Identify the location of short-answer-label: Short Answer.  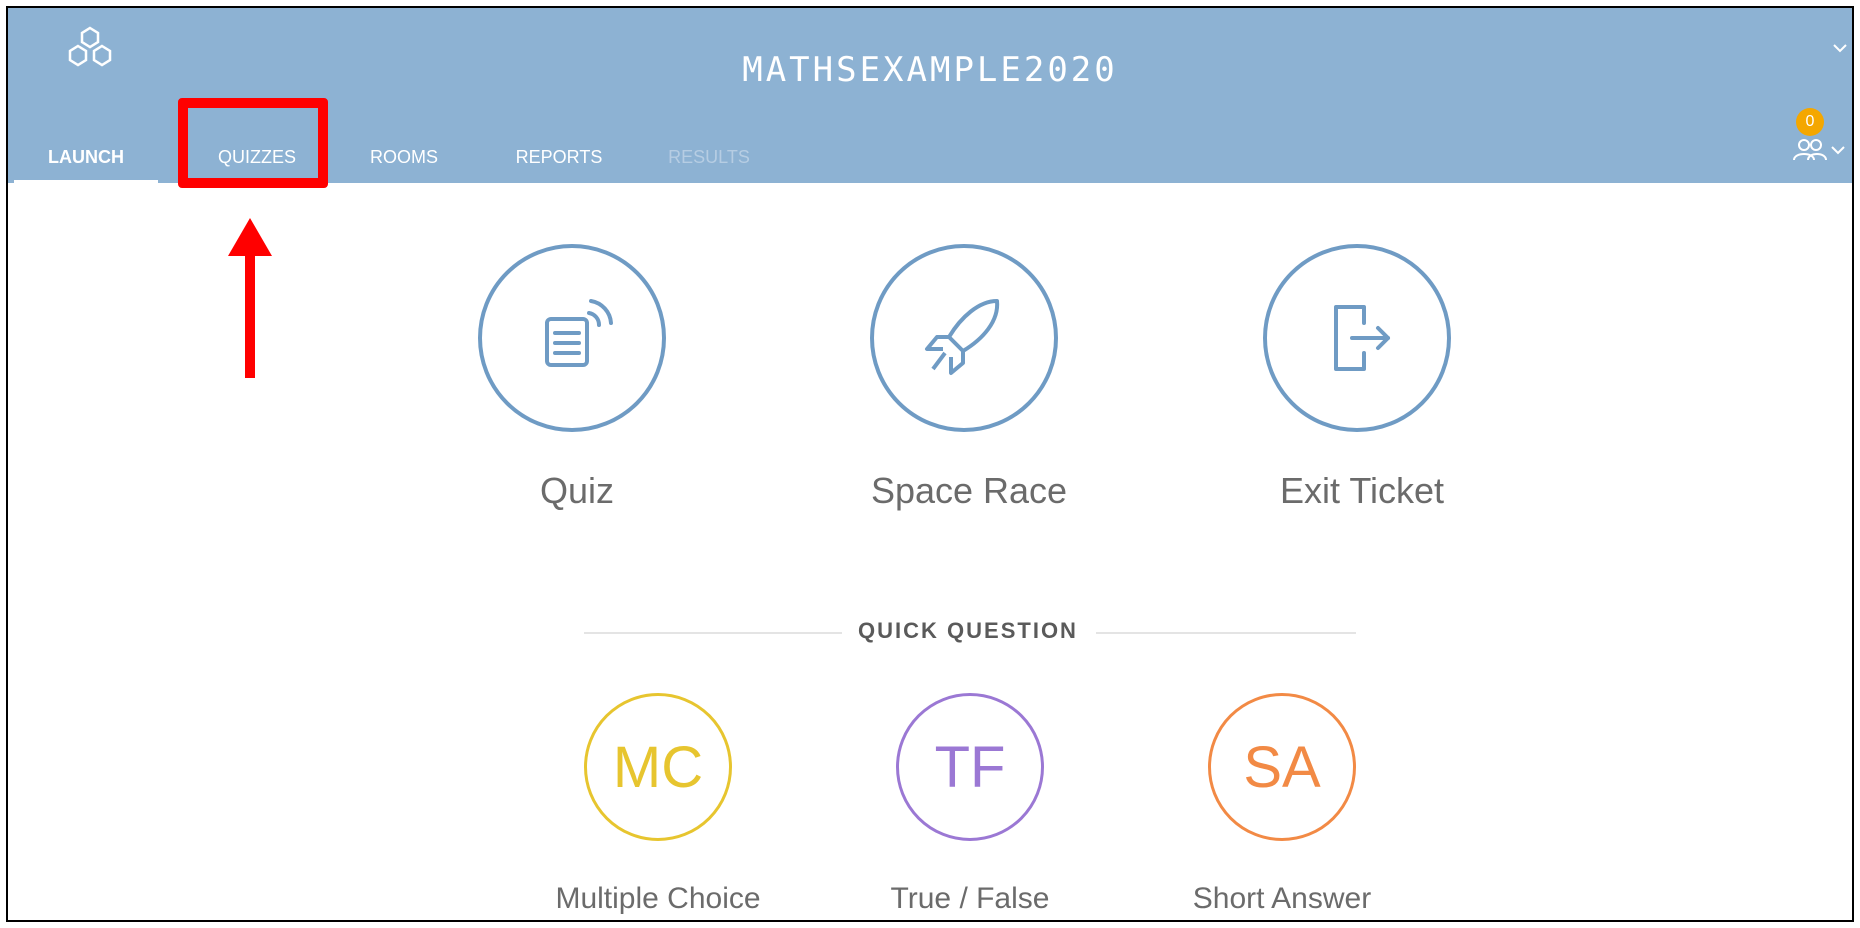
(1282, 898).